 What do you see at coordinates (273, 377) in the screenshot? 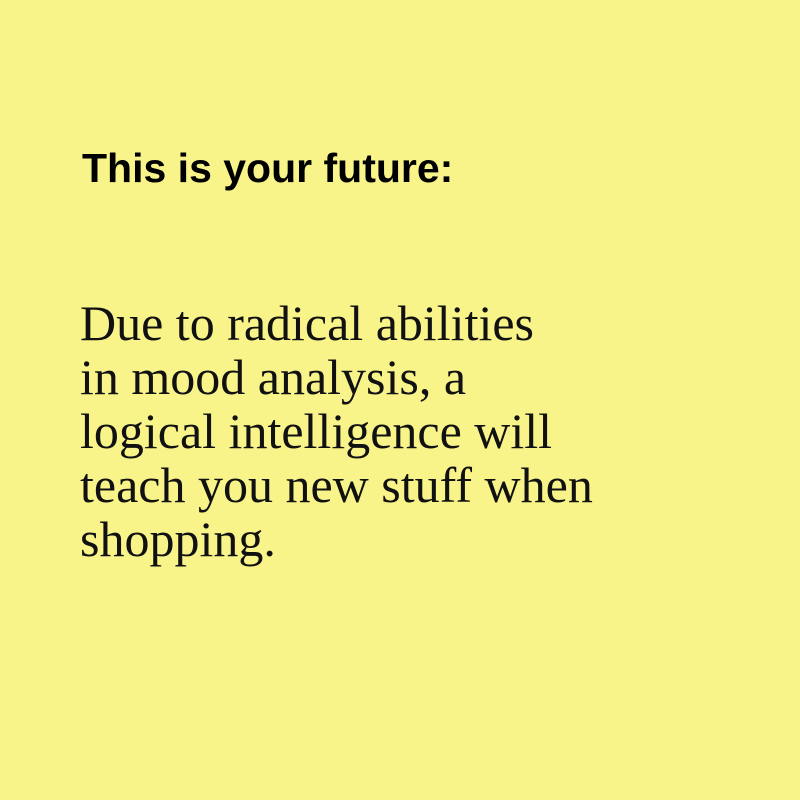
I see `body-line: in mood analysis, a` at bounding box center [273, 377].